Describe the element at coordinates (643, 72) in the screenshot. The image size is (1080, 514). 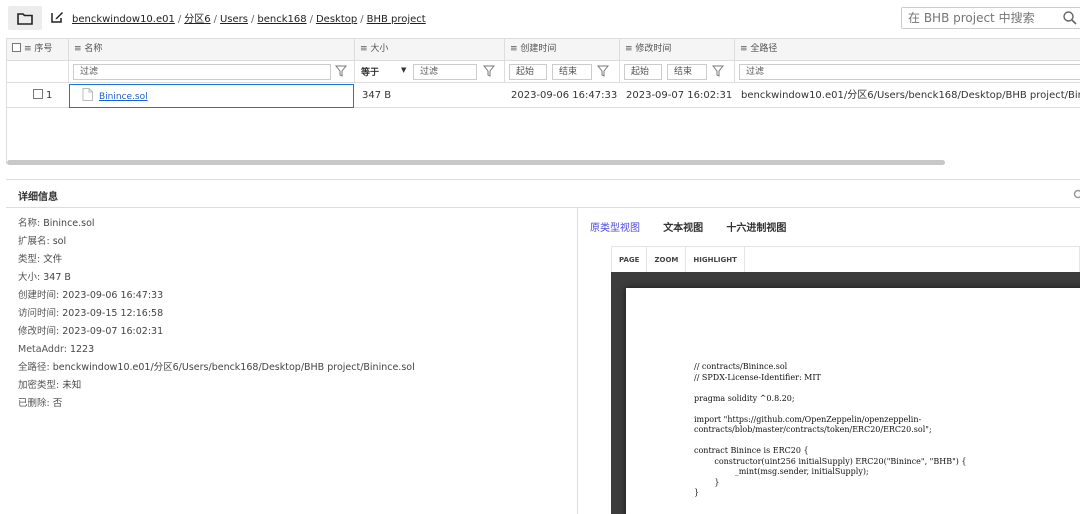
I see `modified-start-input: 起始` at that location.